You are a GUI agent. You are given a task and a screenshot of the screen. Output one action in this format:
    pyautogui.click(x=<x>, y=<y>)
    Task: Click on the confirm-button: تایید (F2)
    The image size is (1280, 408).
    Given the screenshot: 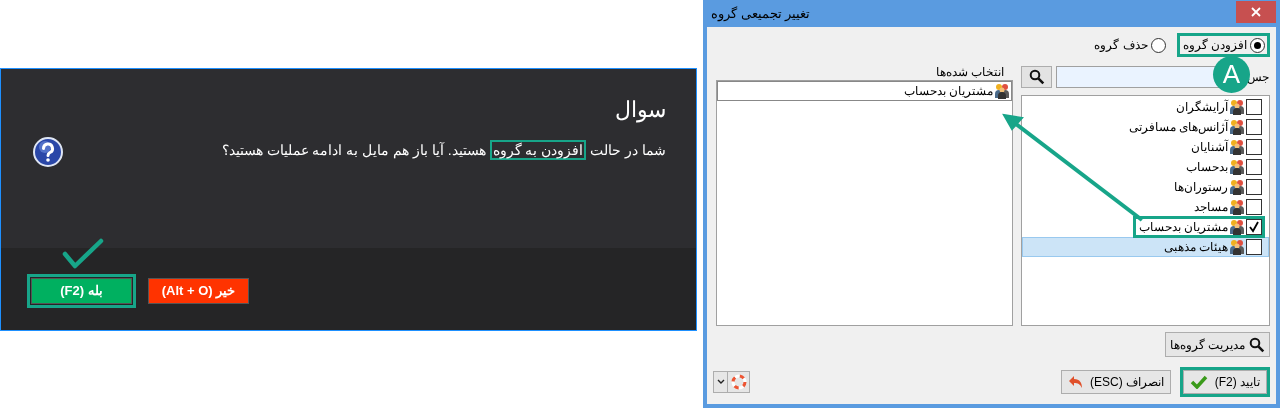 What is the action you would take?
    pyautogui.click(x=1225, y=382)
    